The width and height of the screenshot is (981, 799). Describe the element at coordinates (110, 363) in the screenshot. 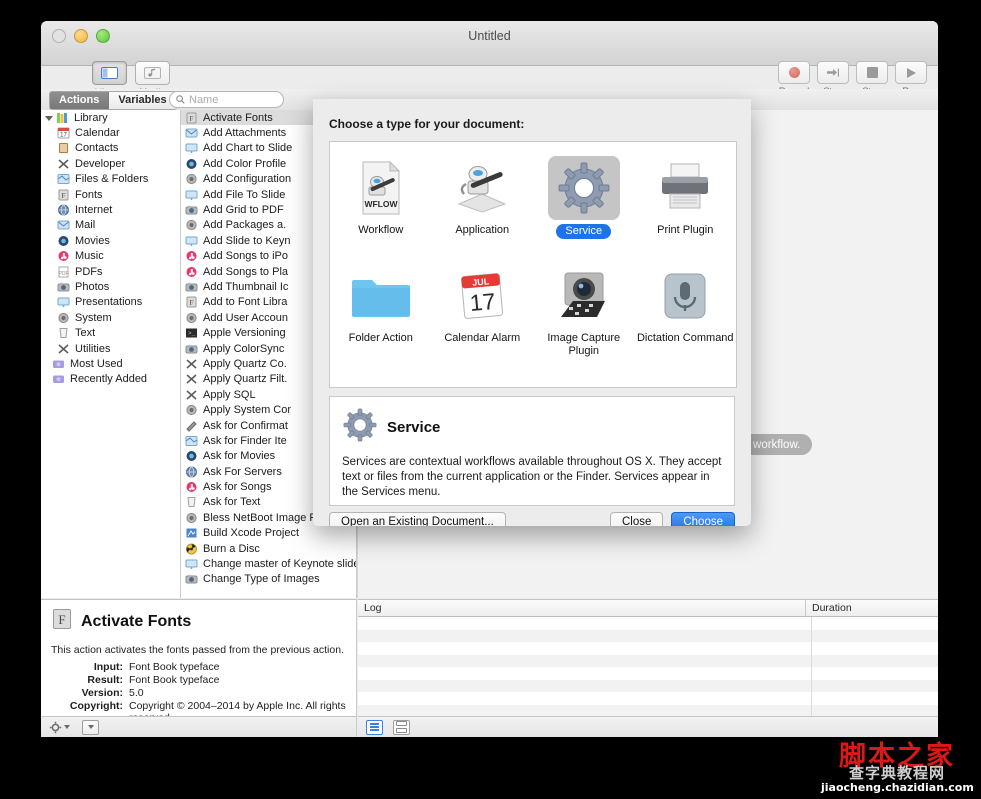

I see `library-smart-most-used: Most Used` at that location.